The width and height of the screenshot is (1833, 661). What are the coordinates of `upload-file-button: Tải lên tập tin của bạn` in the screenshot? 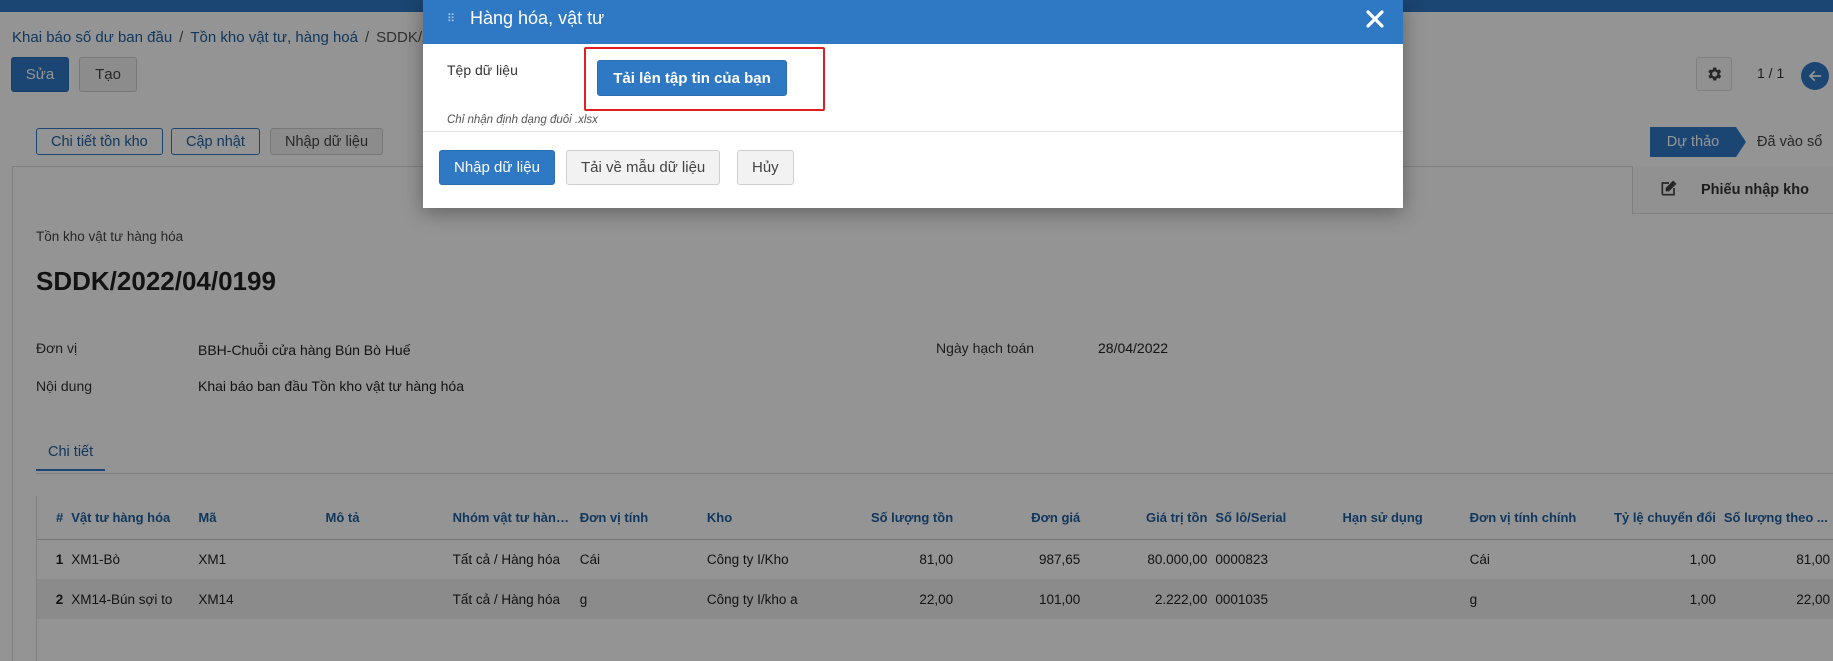 It's located at (692, 78).